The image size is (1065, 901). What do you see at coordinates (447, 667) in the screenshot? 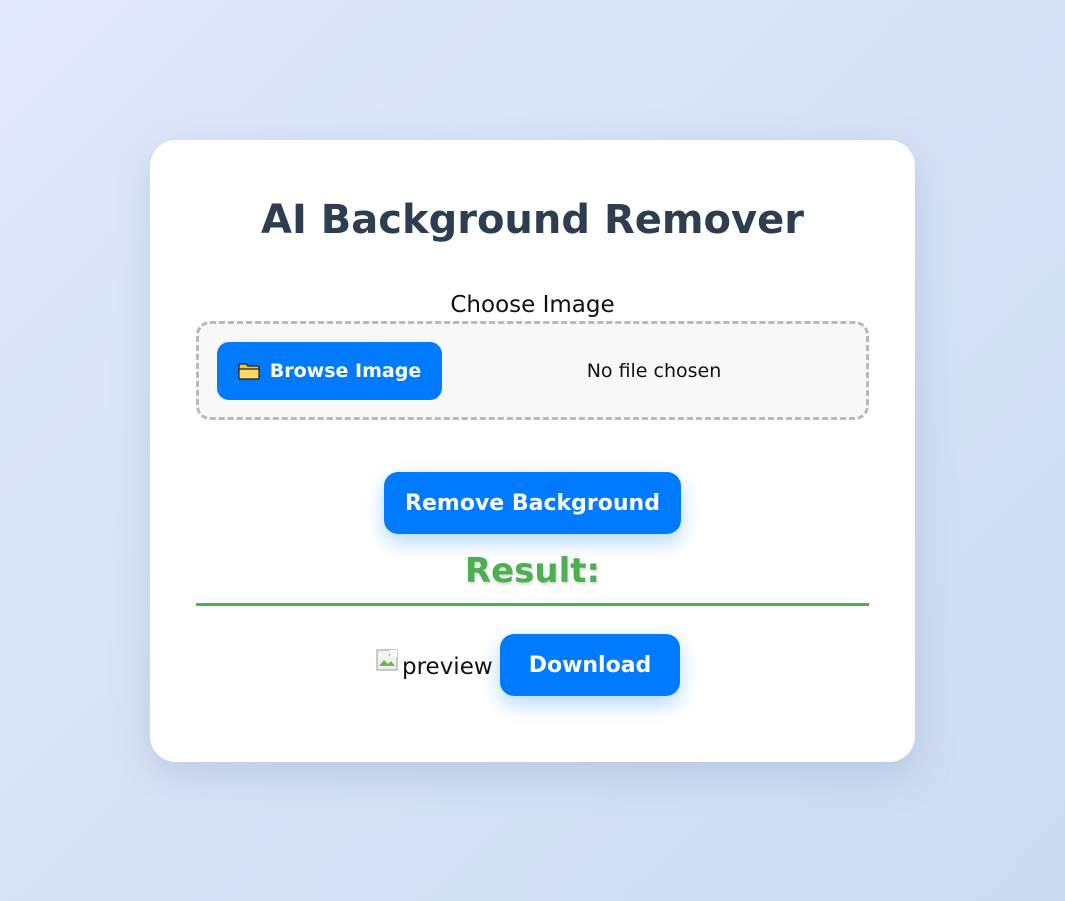
I see `preview-alt-text: preview` at bounding box center [447, 667].